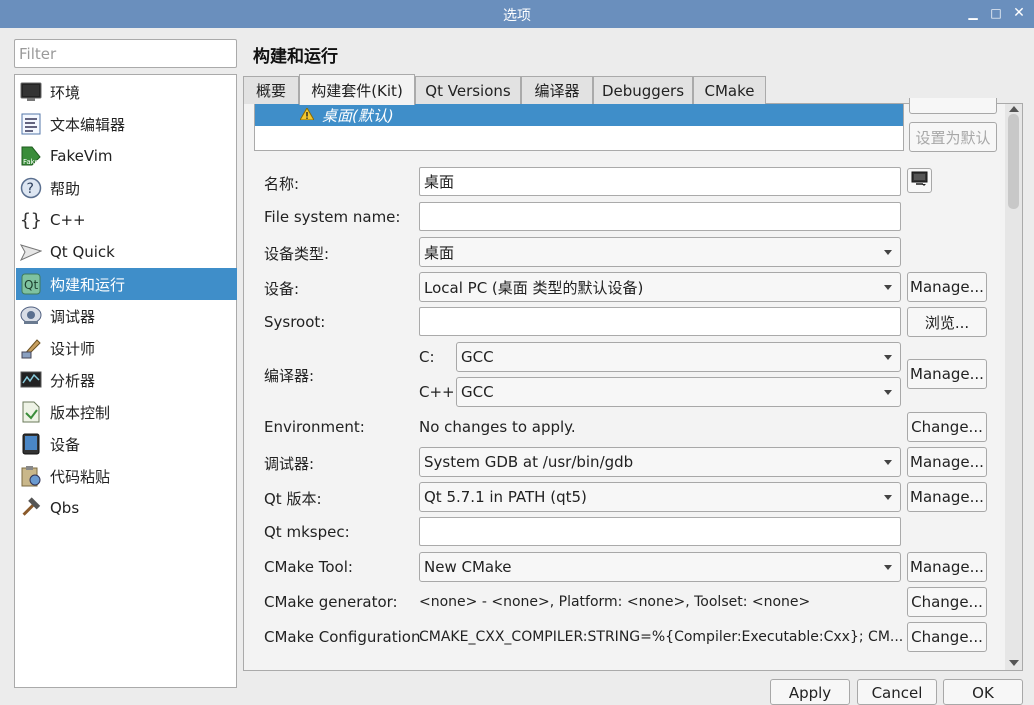 The width and height of the screenshot is (1034, 705). Describe the element at coordinates (126, 316) in the screenshot. I see `sidebar-item-debugger: 调试器` at that location.